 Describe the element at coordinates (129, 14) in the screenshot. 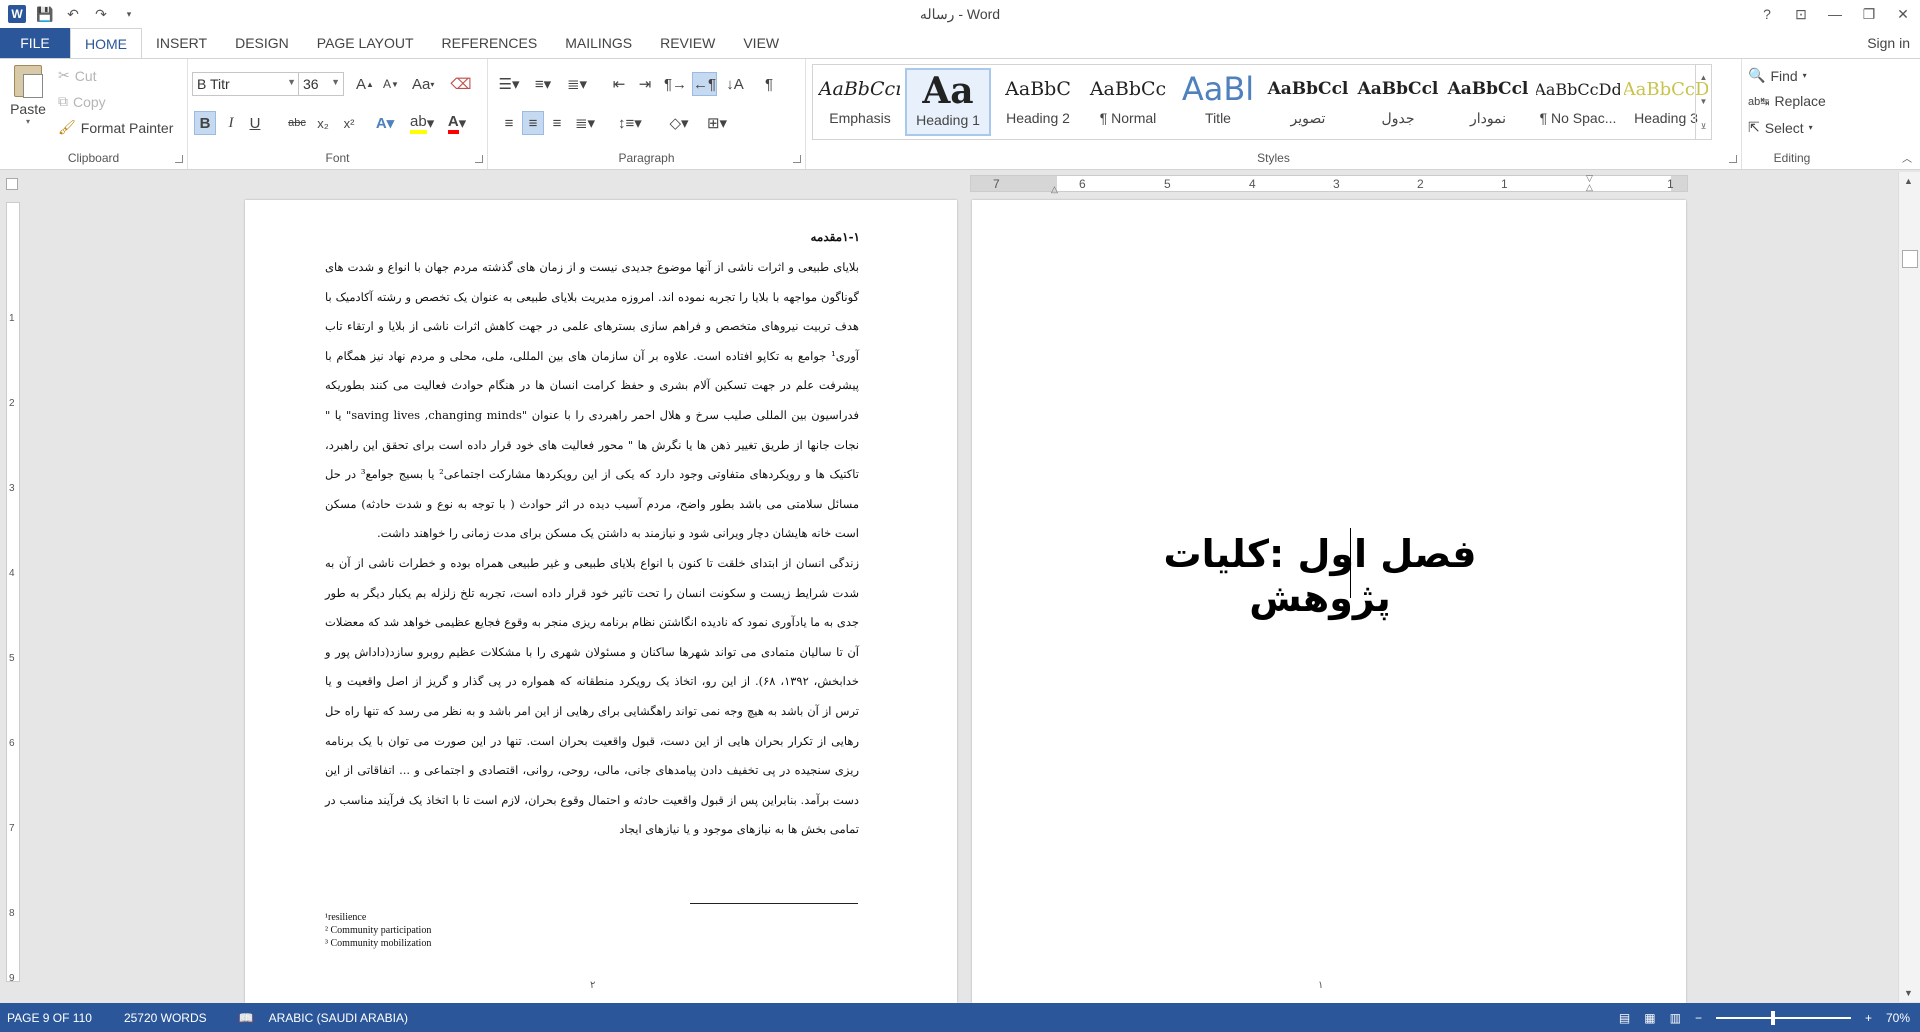

I see `customize-qat-icon: ▾` at that location.